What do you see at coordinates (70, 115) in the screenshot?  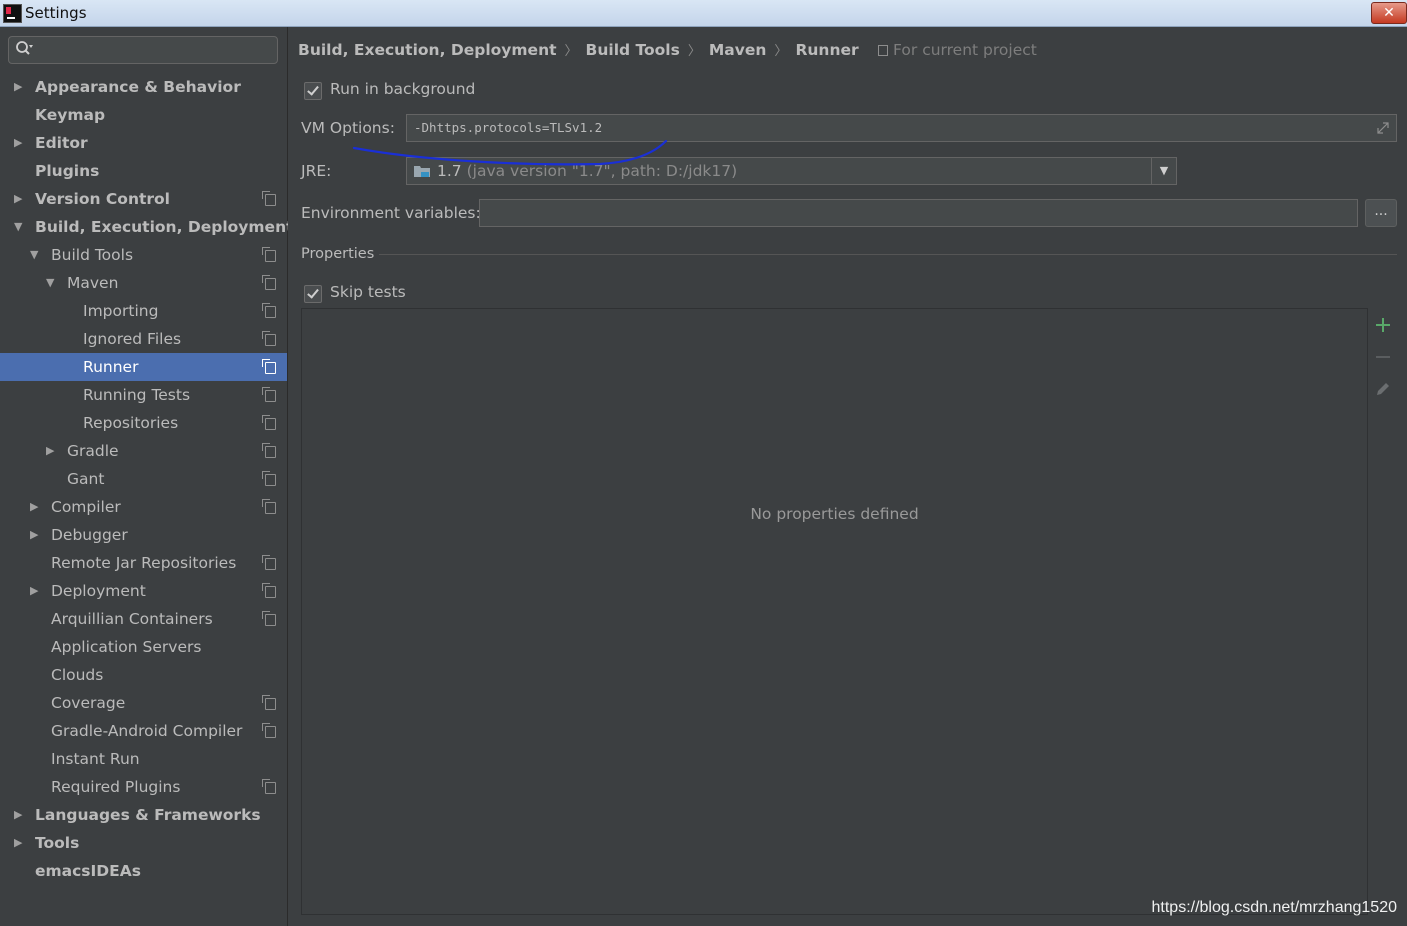 I see `sidebar-item-label: Keymap` at bounding box center [70, 115].